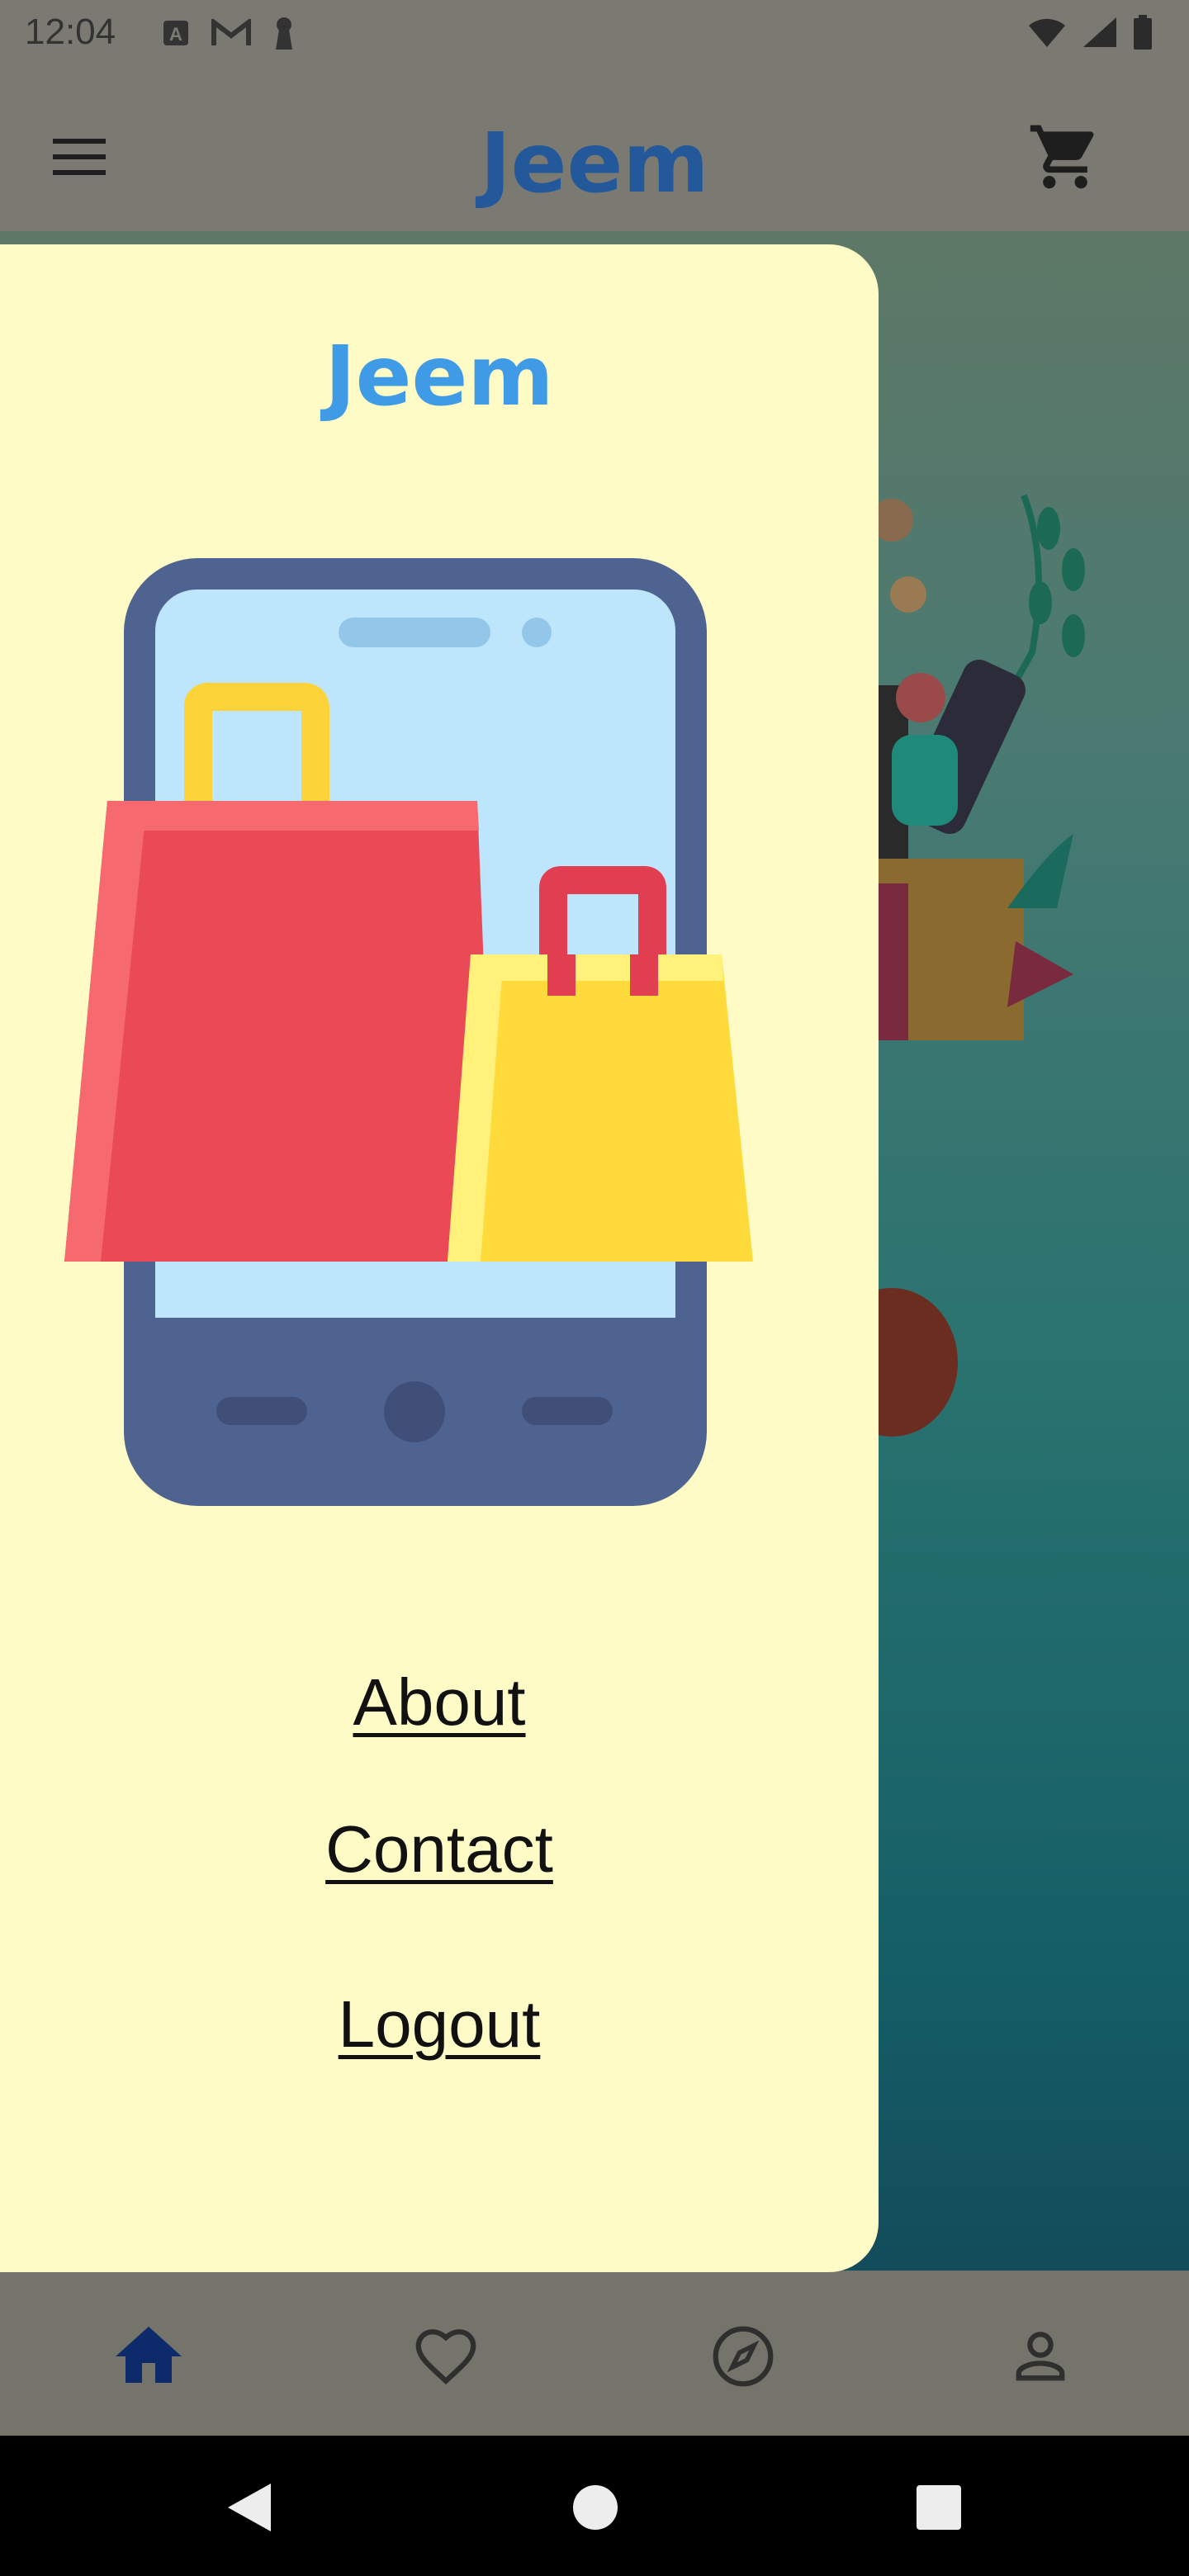 Image resolution: width=1189 pixels, height=2576 pixels. I want to click on home-icon, so click(149, 2355).